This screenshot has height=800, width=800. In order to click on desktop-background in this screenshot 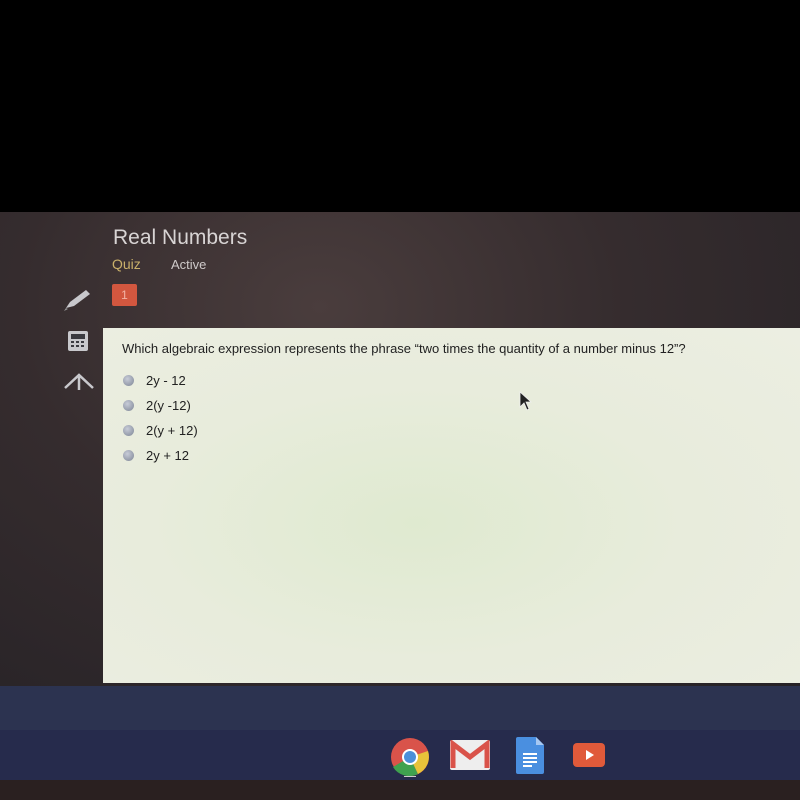, I will do `click(400, 708)`.